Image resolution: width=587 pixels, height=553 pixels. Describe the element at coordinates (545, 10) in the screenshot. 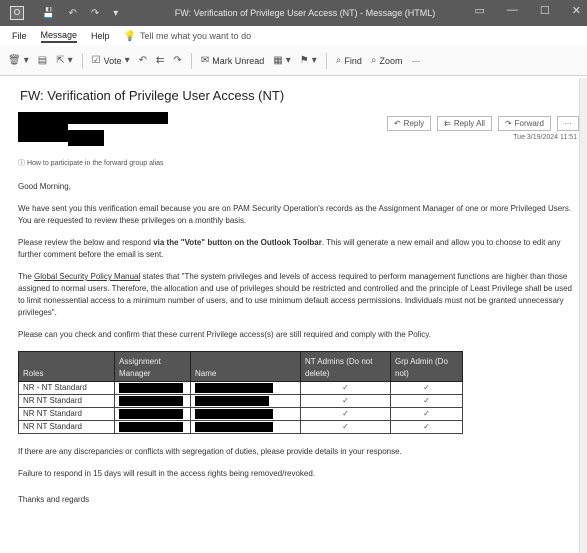

I see `maximize-icon: ☐` at that location.